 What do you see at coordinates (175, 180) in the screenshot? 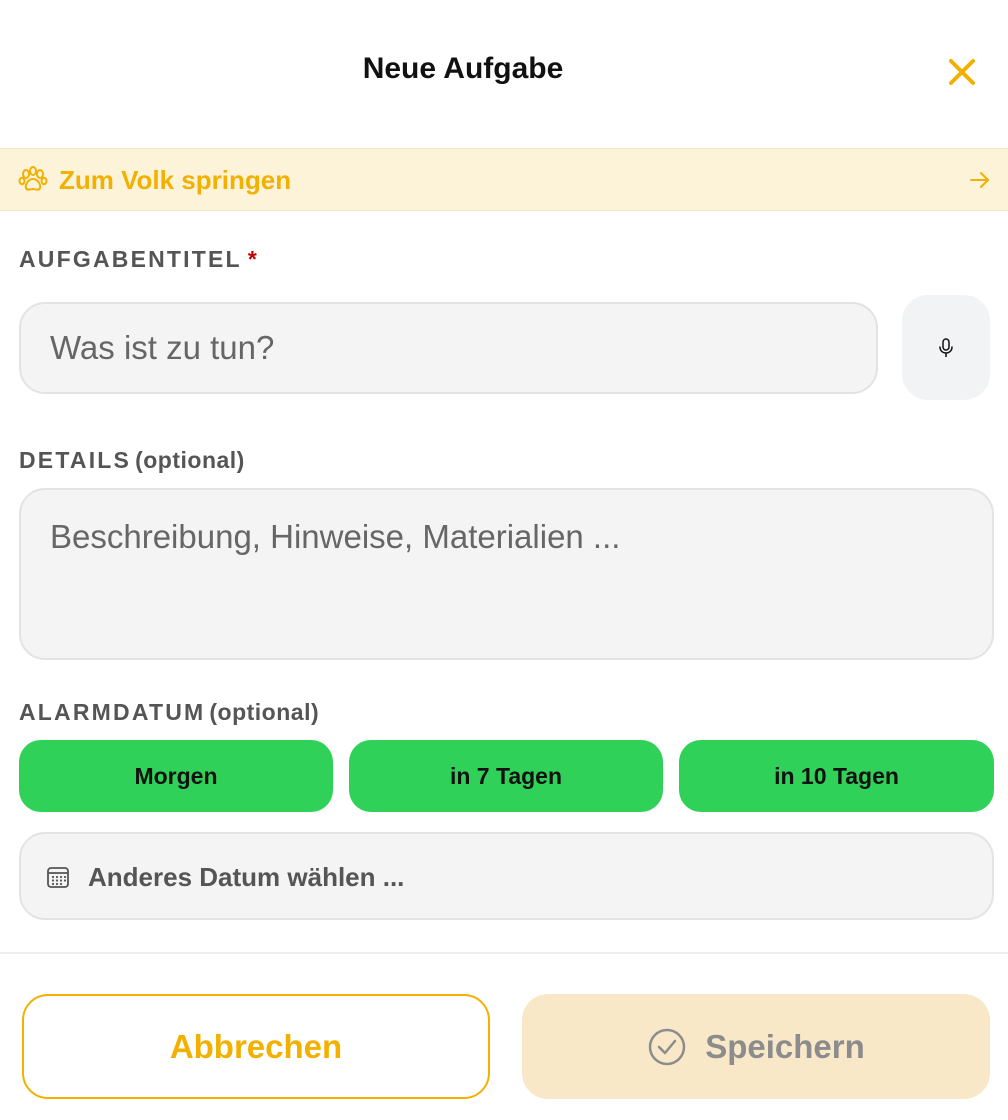
I see `jump-to-colony-label: Zum Volk springen` at bounding box center [175, 180].